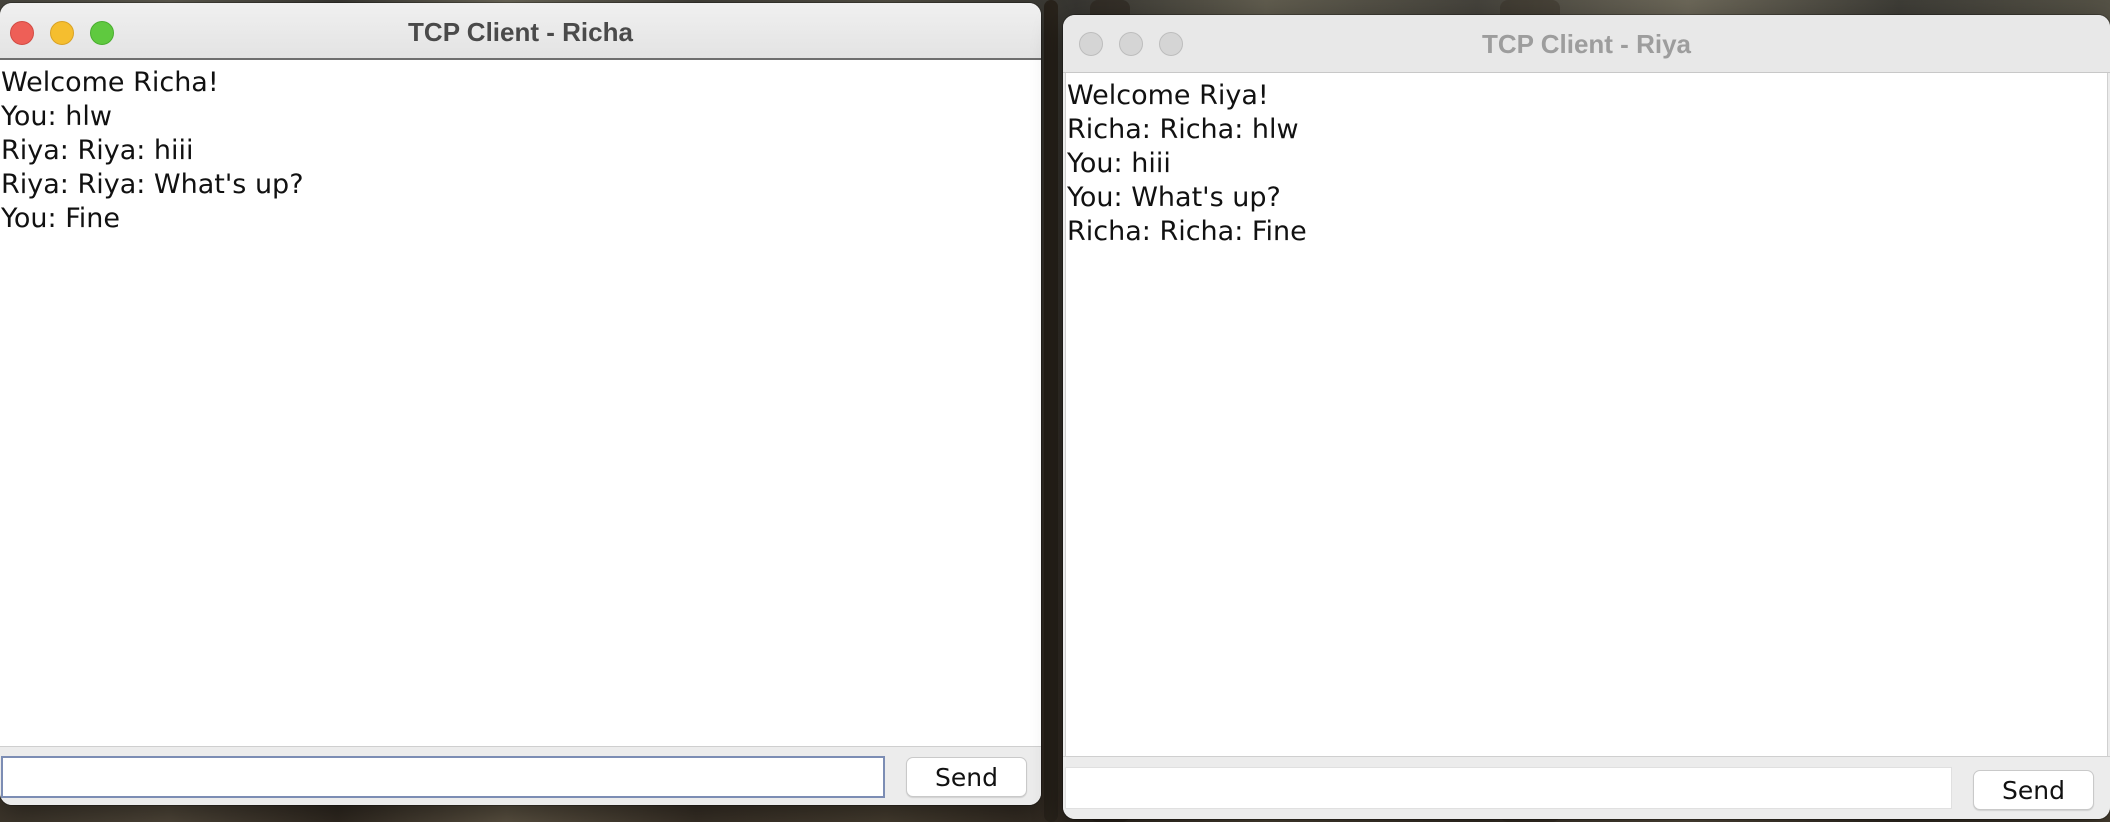 The image size is (2110, 822). I want to click on chat-message: You: Fine, so click(61, 218).